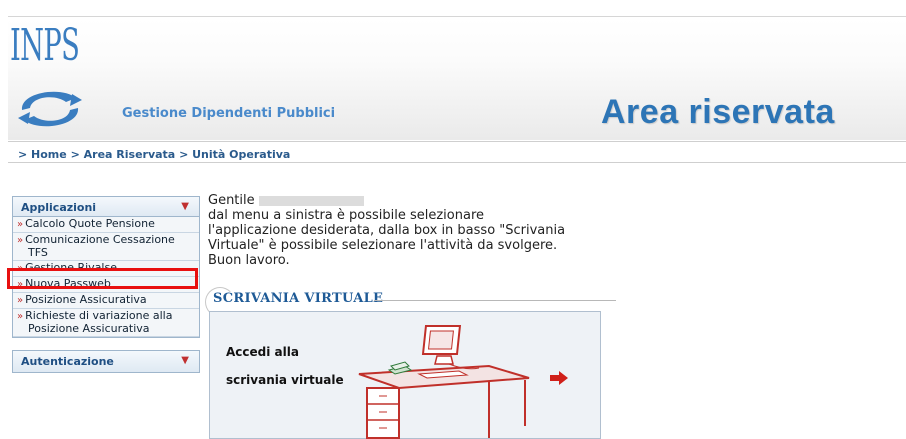  What do you see at coordinates (439, 377) in the screenshot?
I see `desk-computer-icon` at bounding box center [439, 377].